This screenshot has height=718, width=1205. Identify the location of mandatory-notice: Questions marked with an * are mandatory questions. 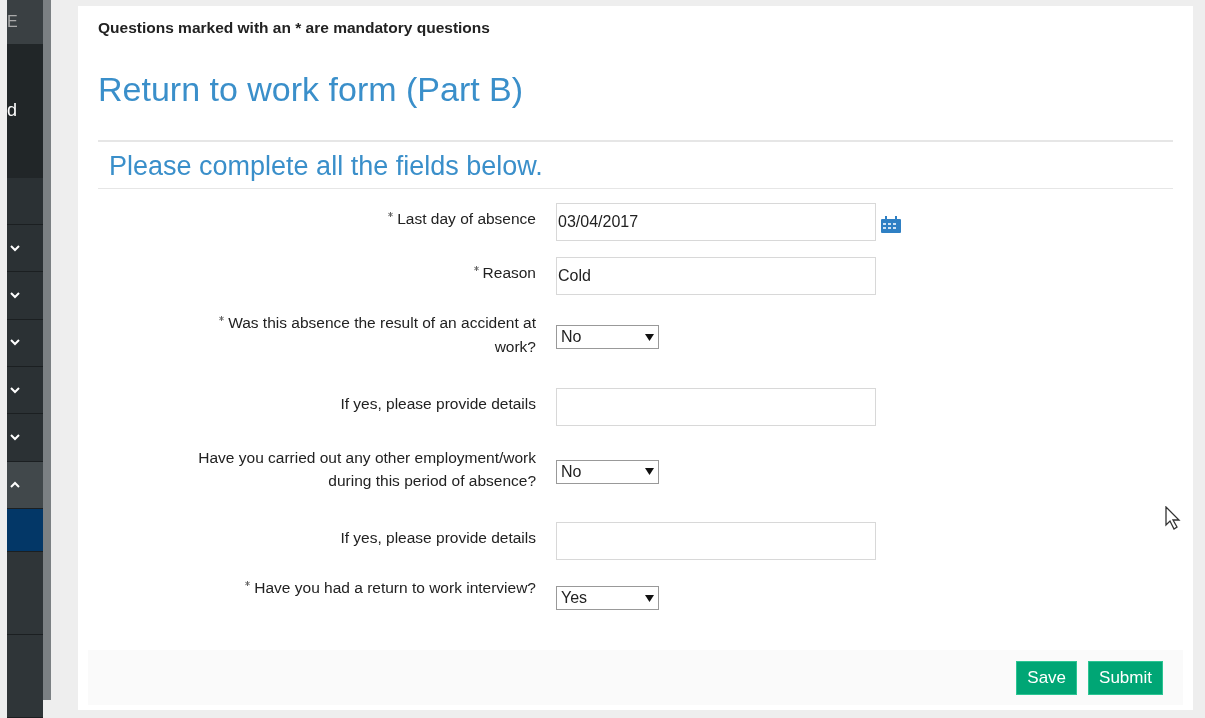
(294, 28).